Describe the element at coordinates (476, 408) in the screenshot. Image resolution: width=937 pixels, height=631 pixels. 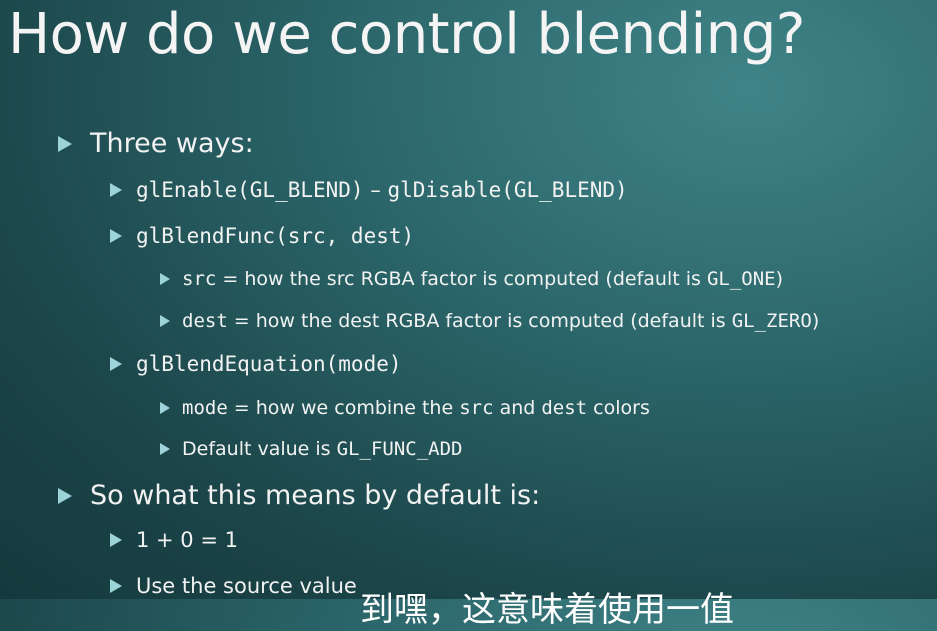
I see `code-src-inline: src` at that location.